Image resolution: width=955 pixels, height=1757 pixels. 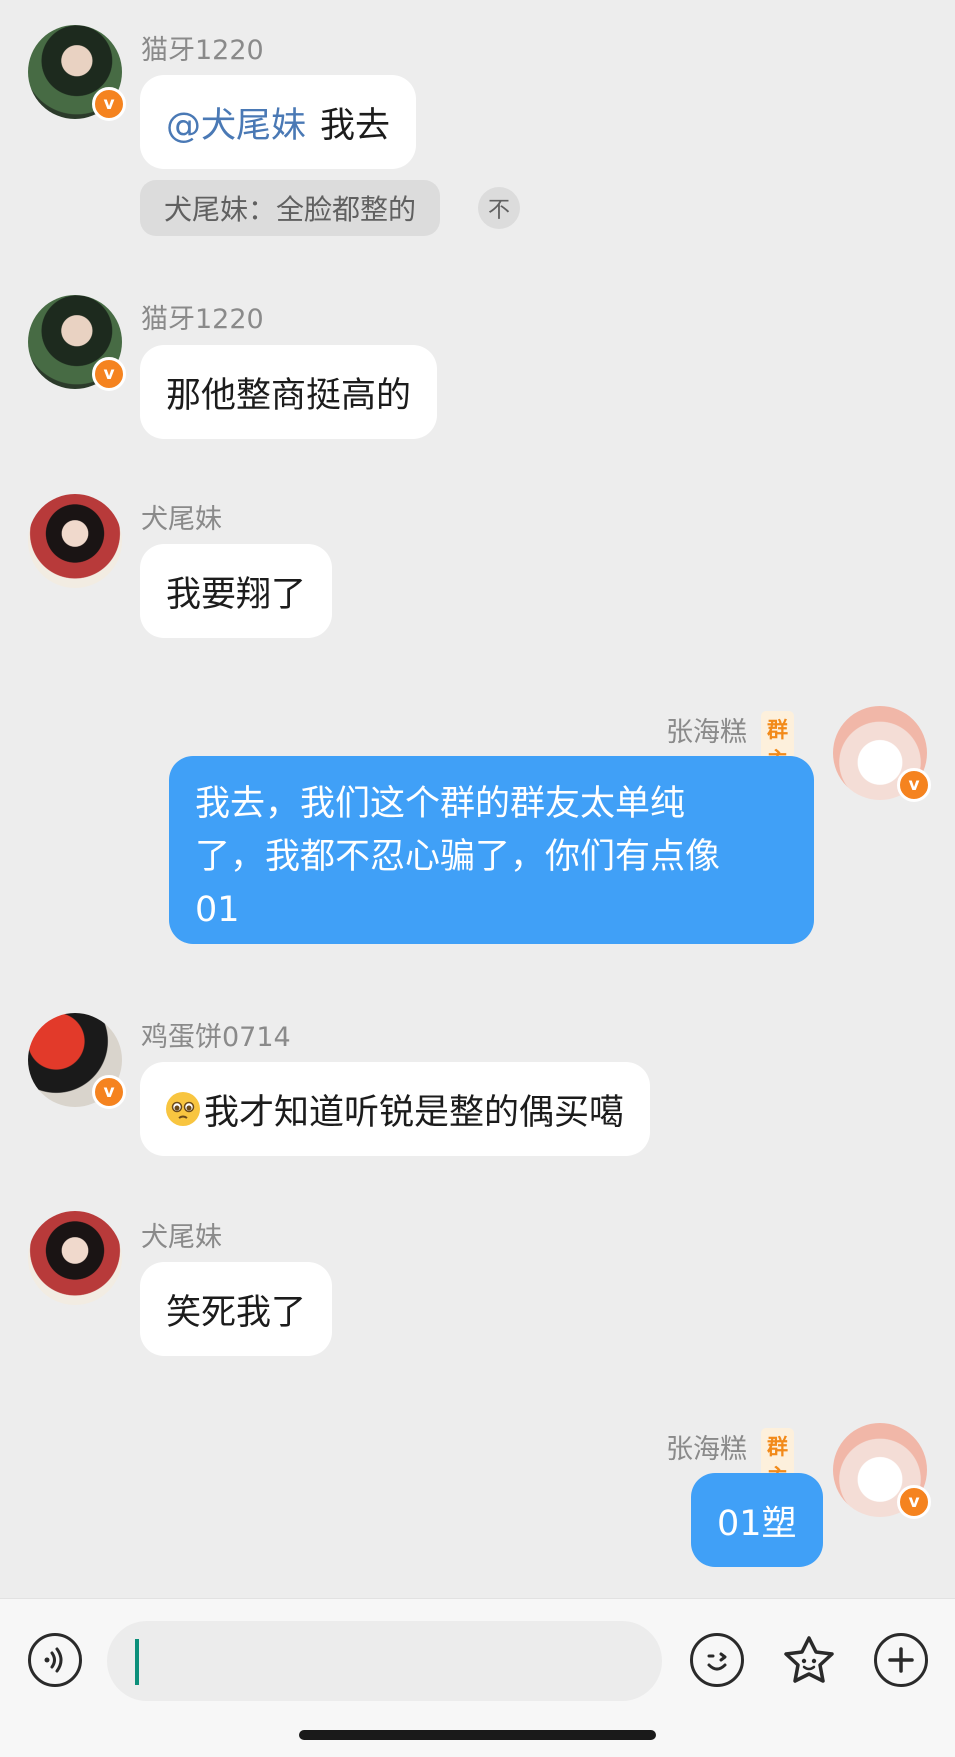 I want to click on message-text: 我要翔了, so click(x=236, y=594).